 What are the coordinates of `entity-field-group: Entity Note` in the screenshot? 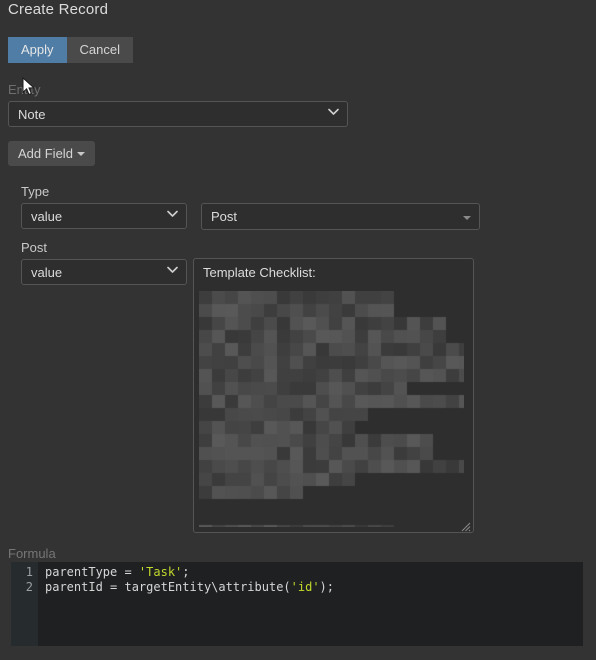 It's located at (178, 104).